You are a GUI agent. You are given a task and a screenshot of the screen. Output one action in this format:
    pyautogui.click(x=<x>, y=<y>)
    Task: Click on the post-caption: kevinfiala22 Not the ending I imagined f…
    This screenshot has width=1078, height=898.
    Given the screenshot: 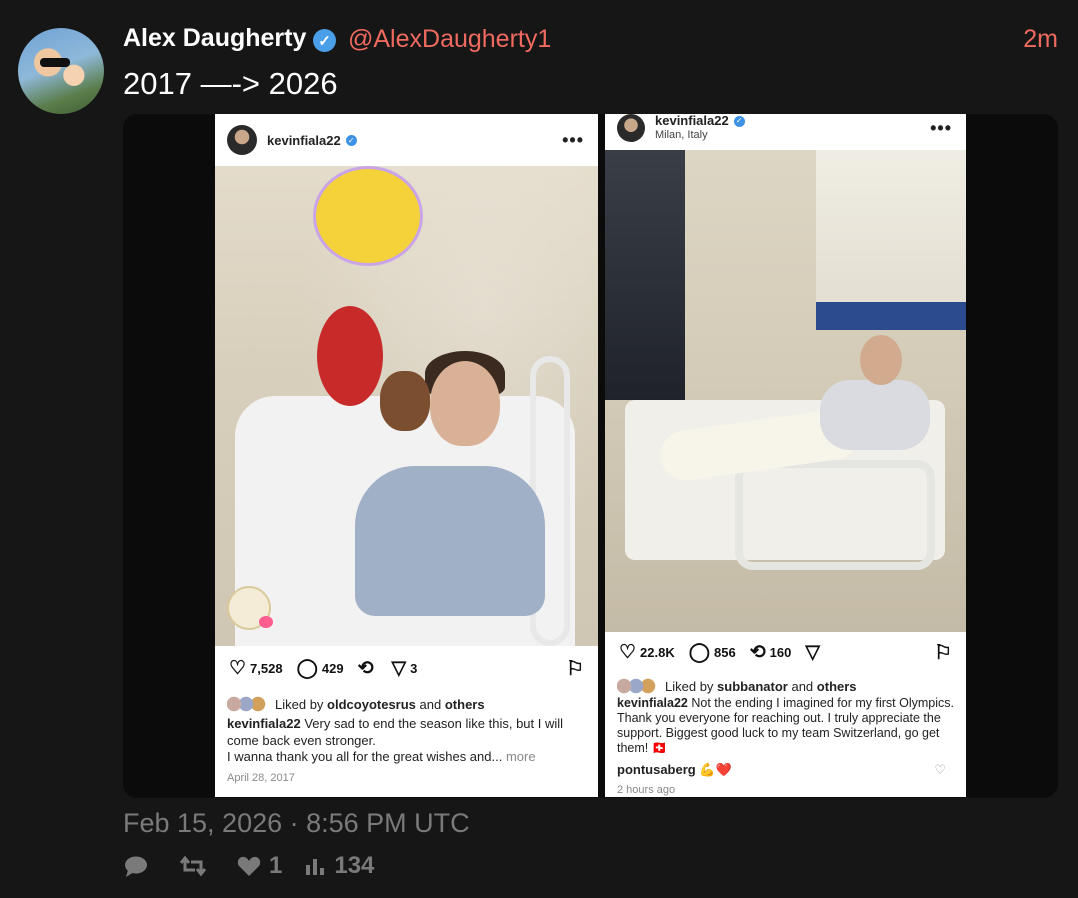 What is the action you would take?
    pyautogui.click(x=785, y=726)
    